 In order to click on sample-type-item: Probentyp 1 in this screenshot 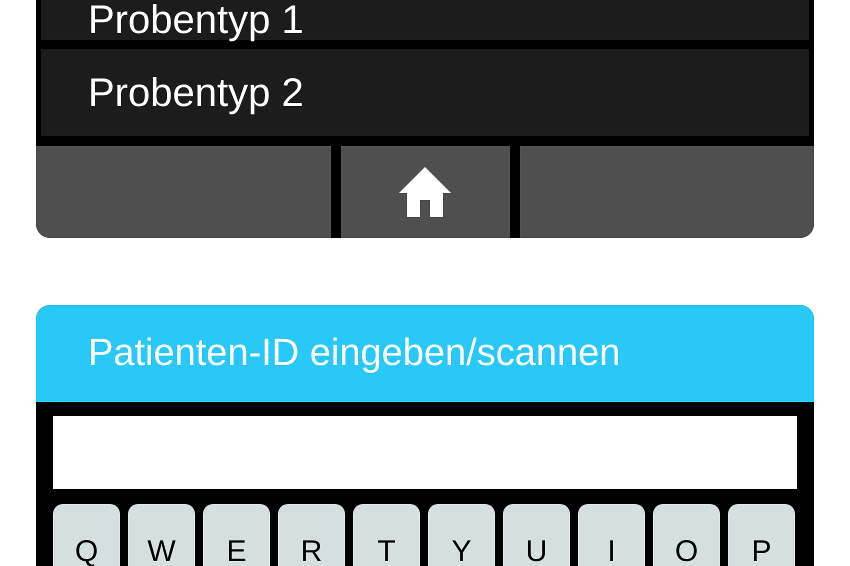, I will do `click(425, 20)`.